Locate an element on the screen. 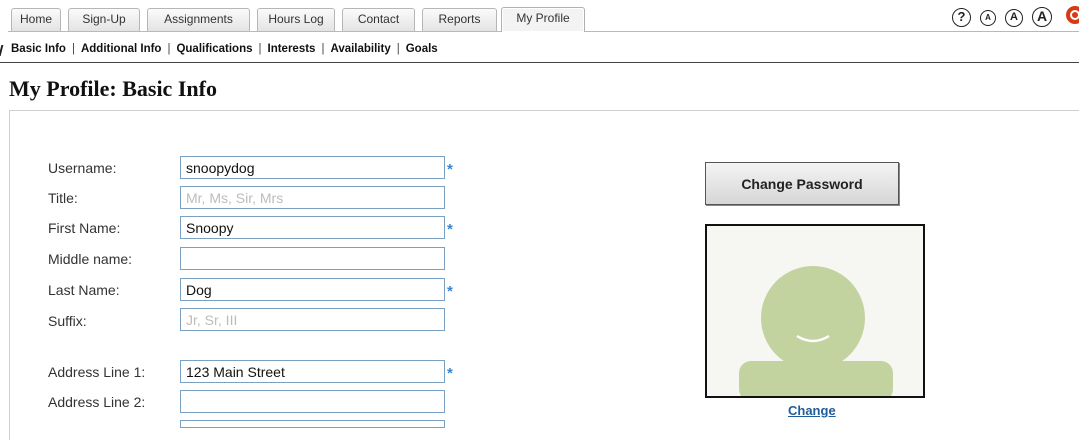 Image resolution: width=1079 pixels, height=440 pixels. middle-name-field is located at coordinates (312, 258).